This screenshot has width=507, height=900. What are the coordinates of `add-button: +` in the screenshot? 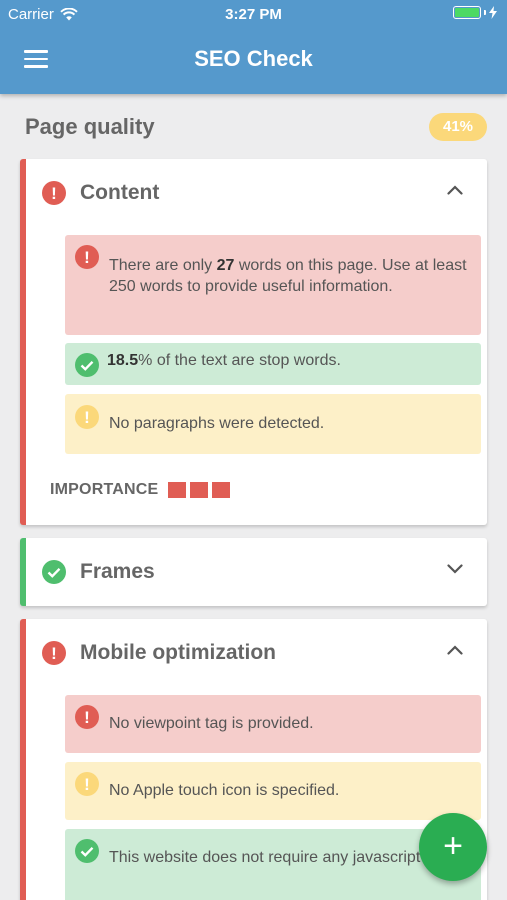 It's located at (453, 847).